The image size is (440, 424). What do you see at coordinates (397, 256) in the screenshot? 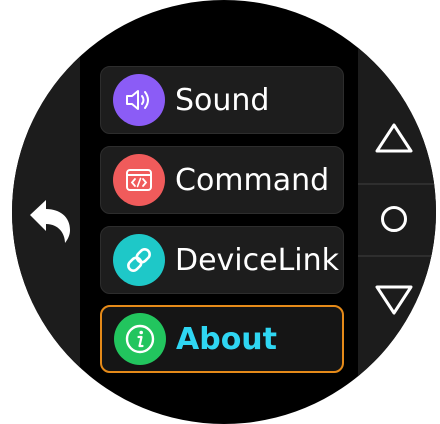
I see `rail-divider-bottom` at bounding box center [397, 256].